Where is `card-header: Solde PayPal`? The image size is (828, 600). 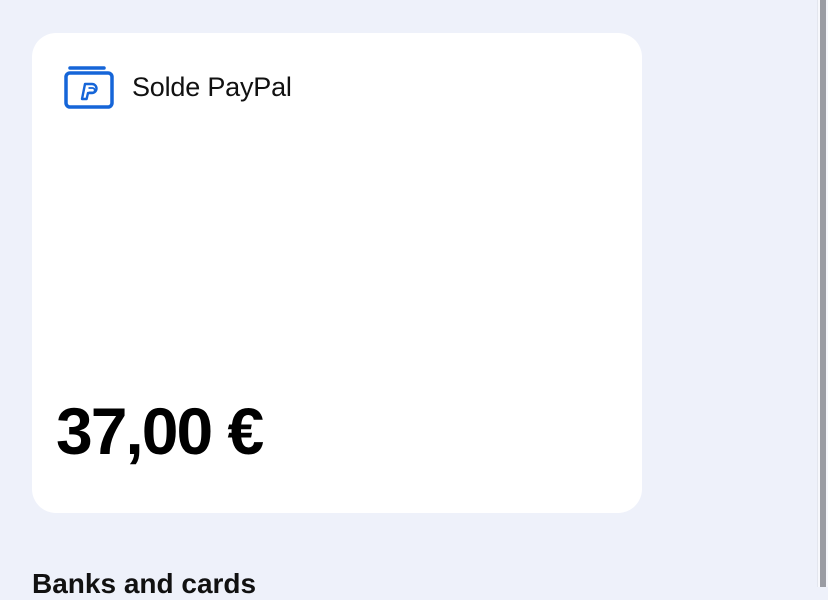
card-header: Solde PayPal is located at coordinates (178, 87).